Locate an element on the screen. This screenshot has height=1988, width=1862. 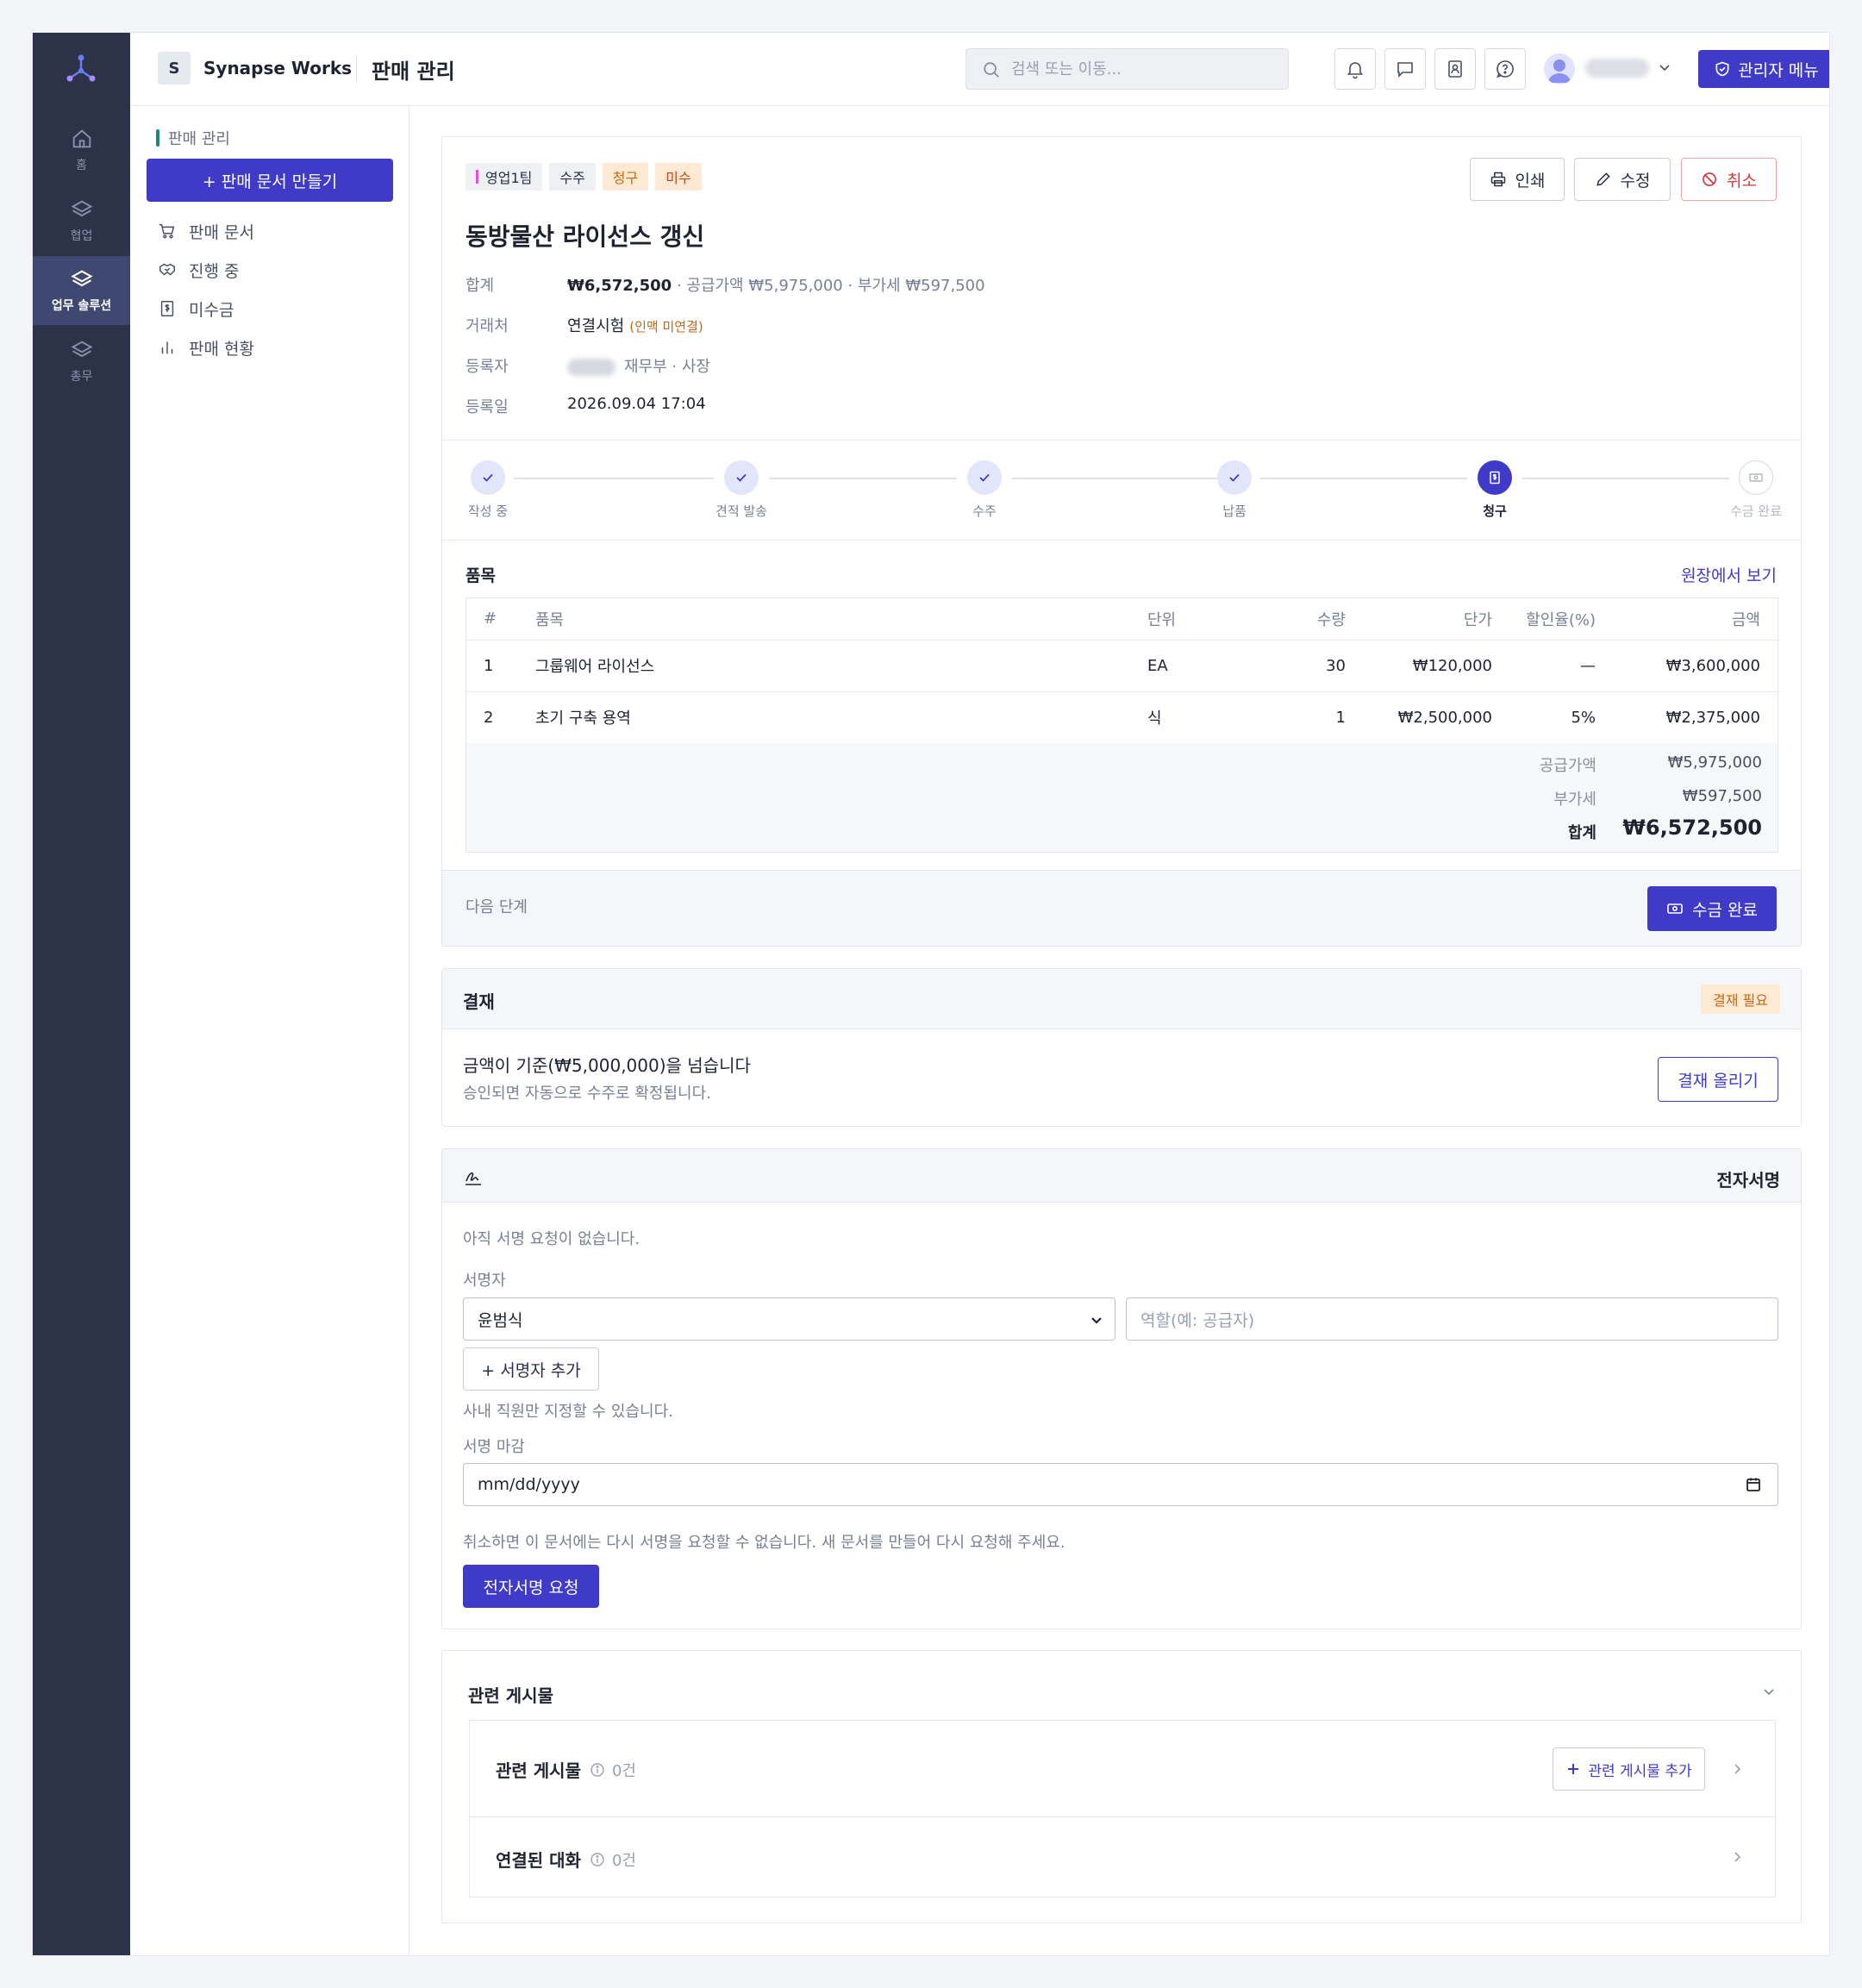
search-box is located at coordinates (1127, 69).